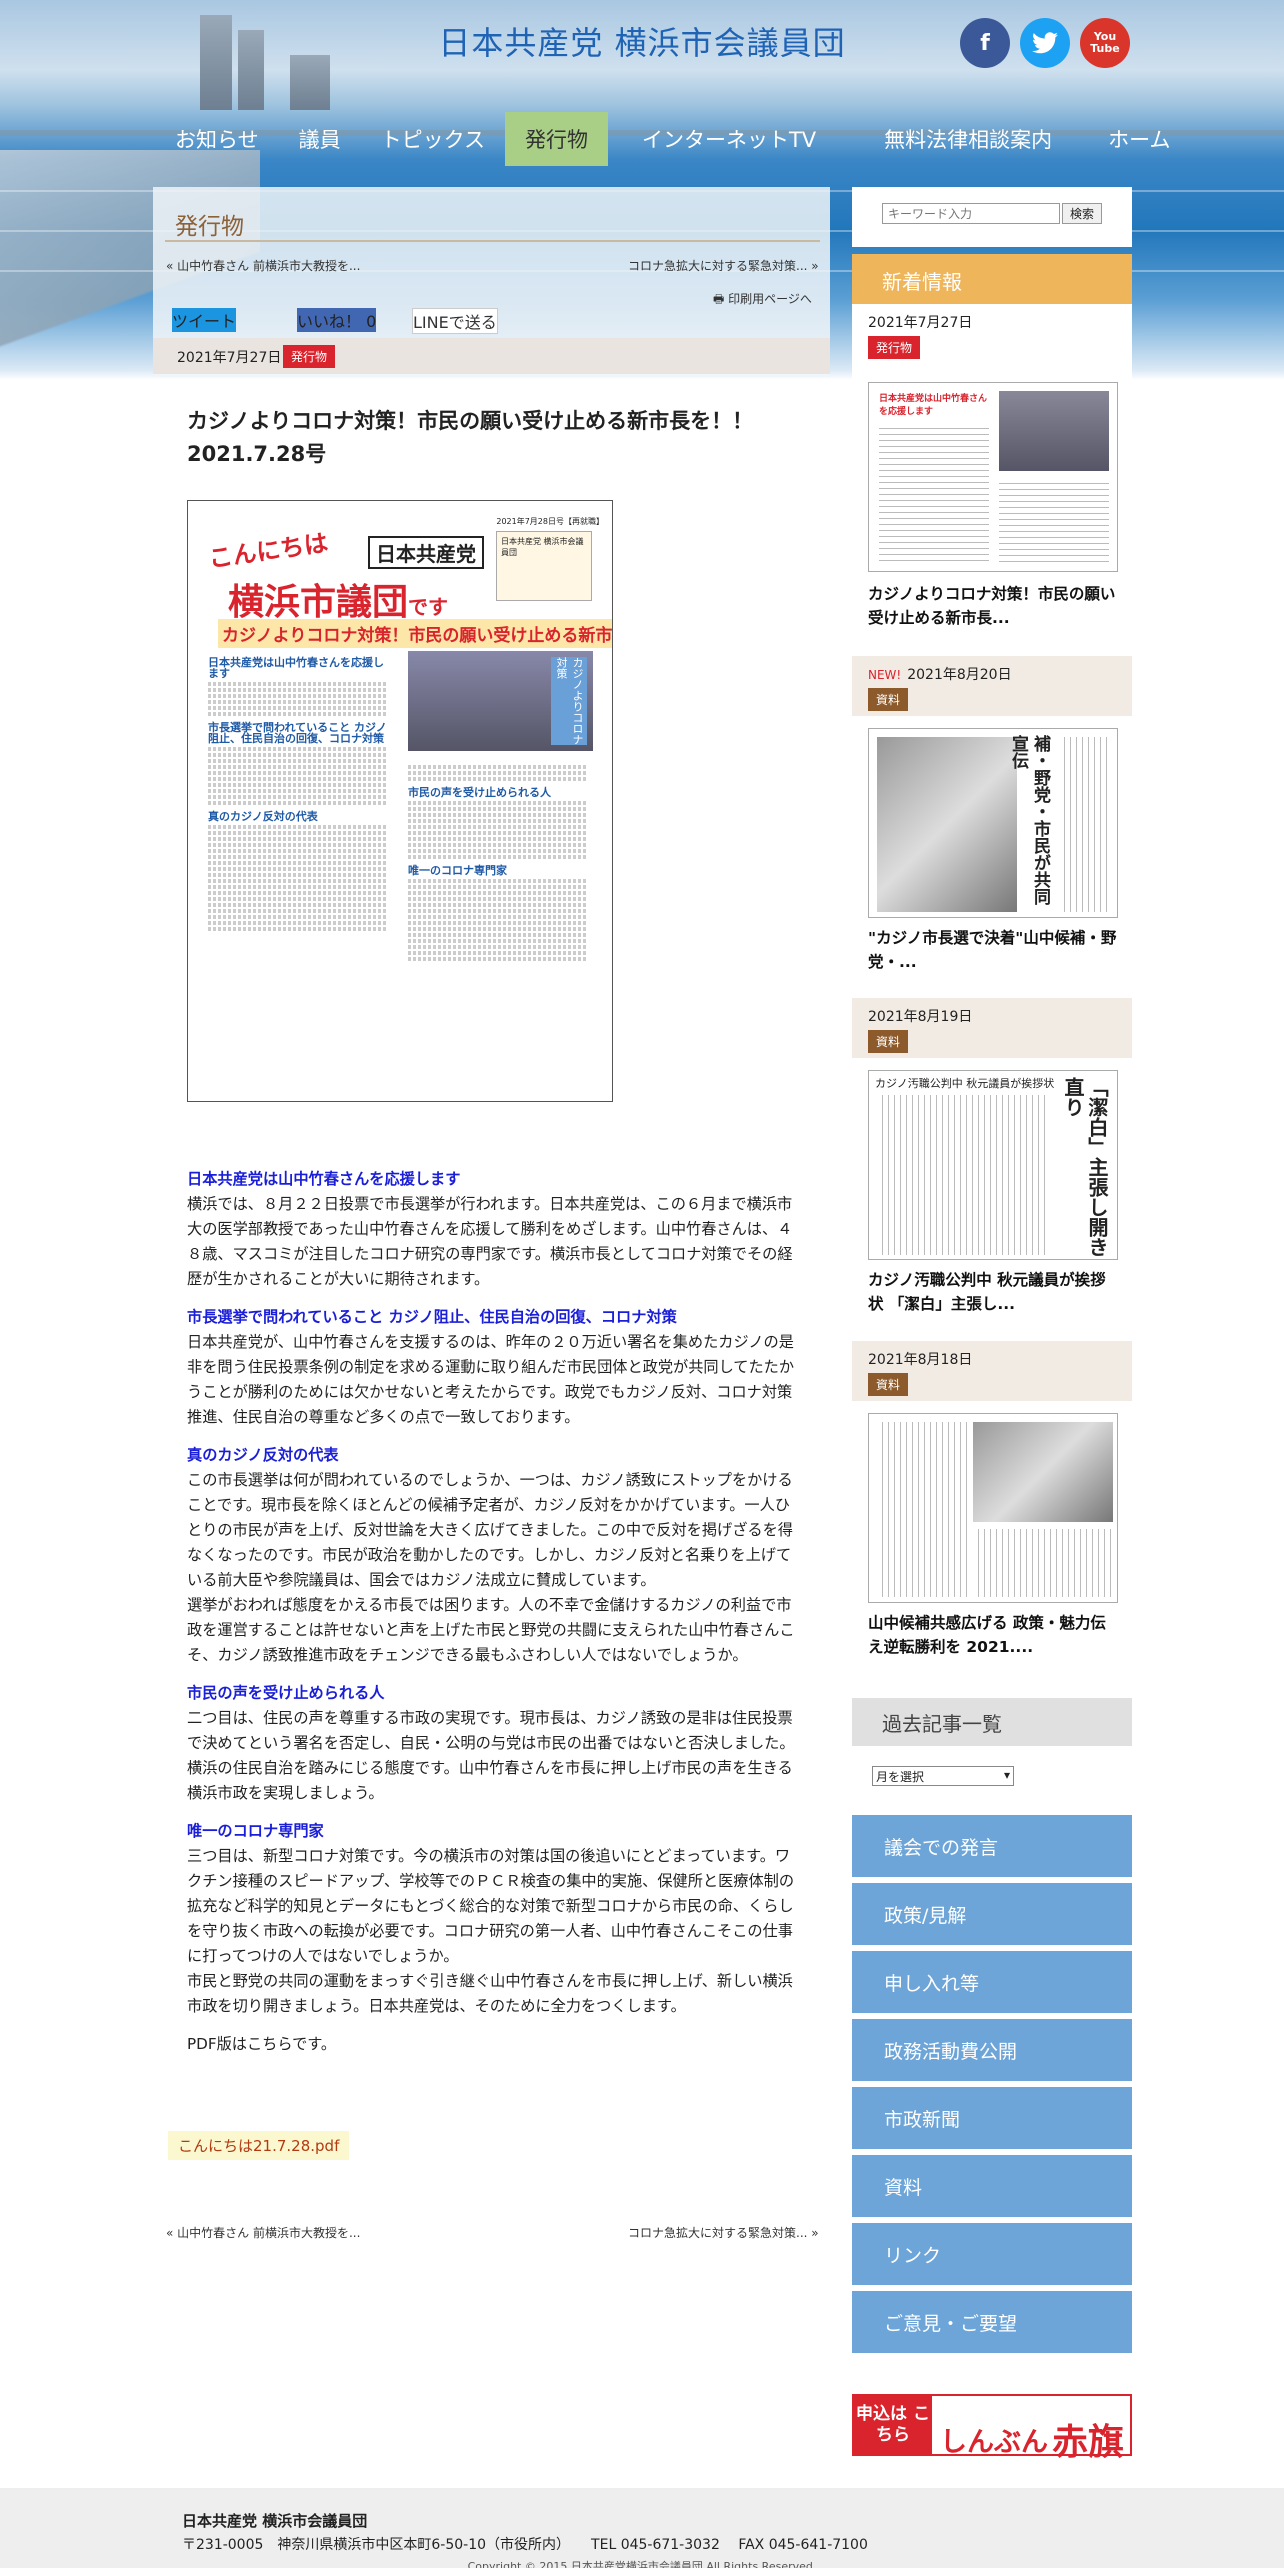 The width and height of the screenshot is (1284, 2568). What do you see at coordinates (1139, 139) in the screenshot?
I see `nav-home: ホーム` at bounding box center [1139, 139].